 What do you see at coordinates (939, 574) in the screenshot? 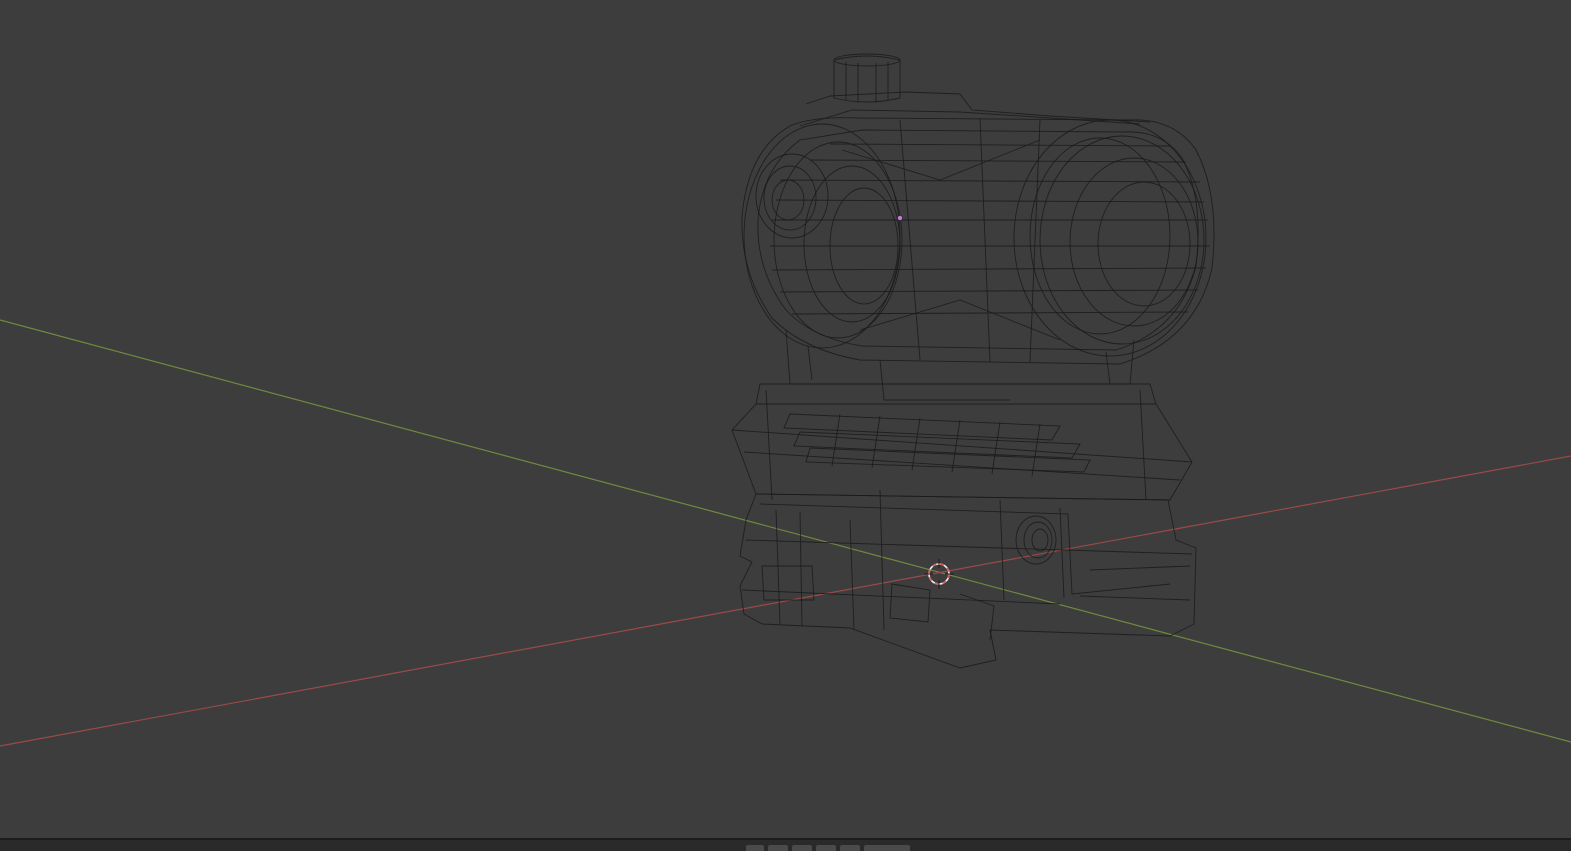
I see `3d-cursor-icon` at bounding box center [939, 574].